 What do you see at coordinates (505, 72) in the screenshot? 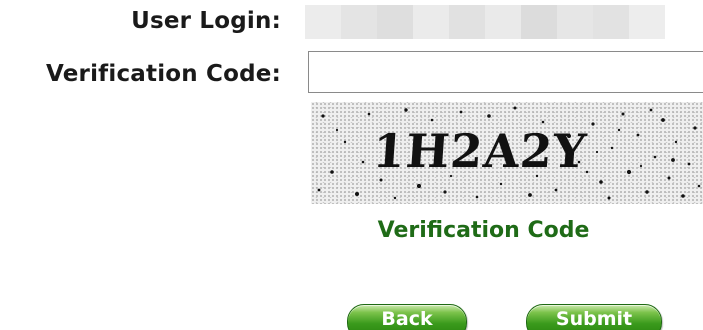
I see `verification-code-input` at bounding box center [505, 72].